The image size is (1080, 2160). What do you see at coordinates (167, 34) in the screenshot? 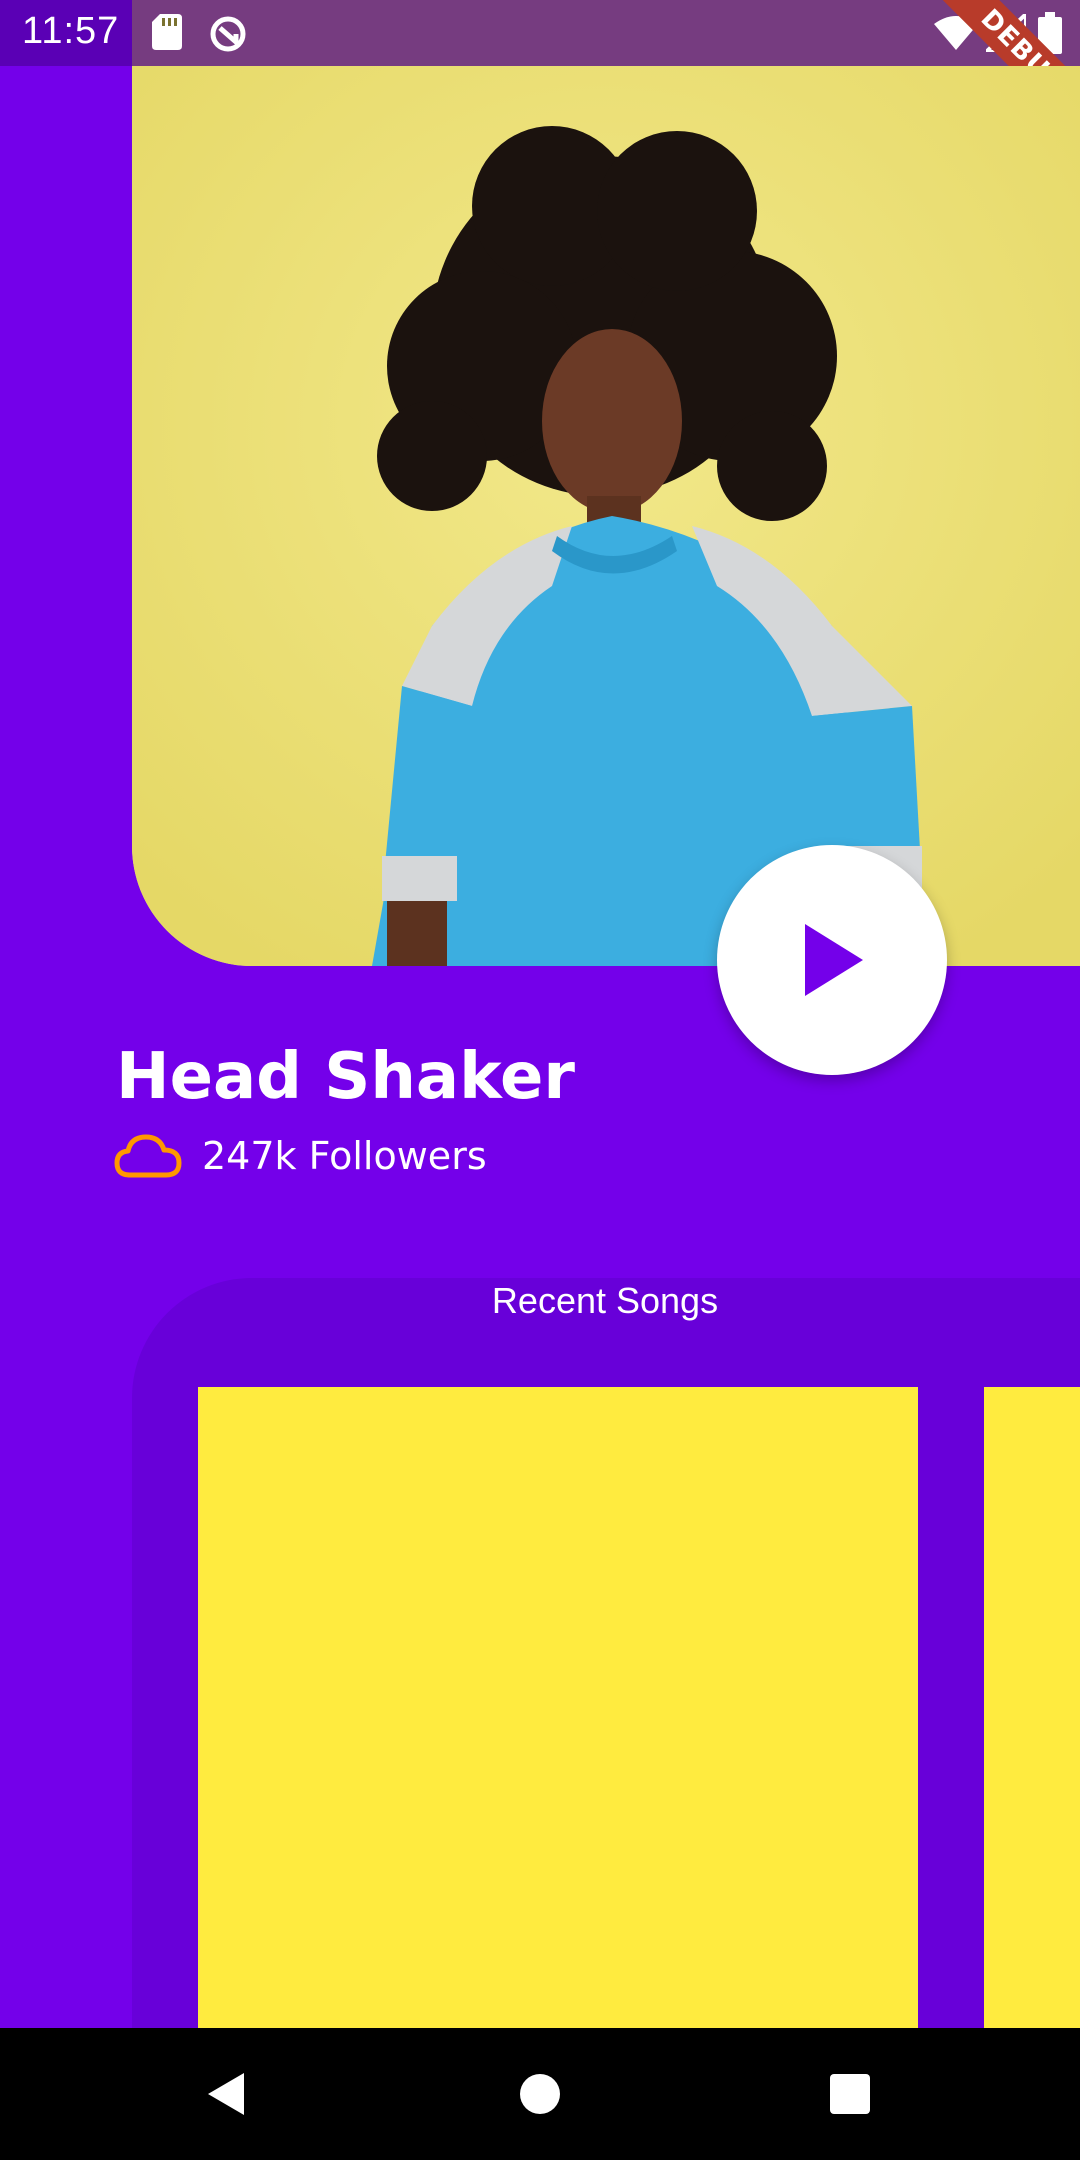
I see `sd-card-icon` at bounding box center [167, 34].